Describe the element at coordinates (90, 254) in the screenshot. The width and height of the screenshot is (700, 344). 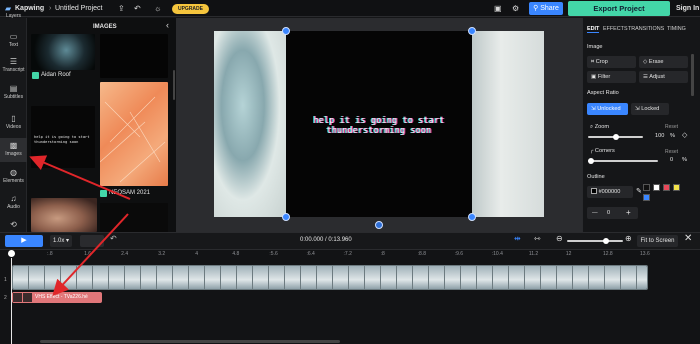
I see `annotation-arrow-to-clip` at that location.